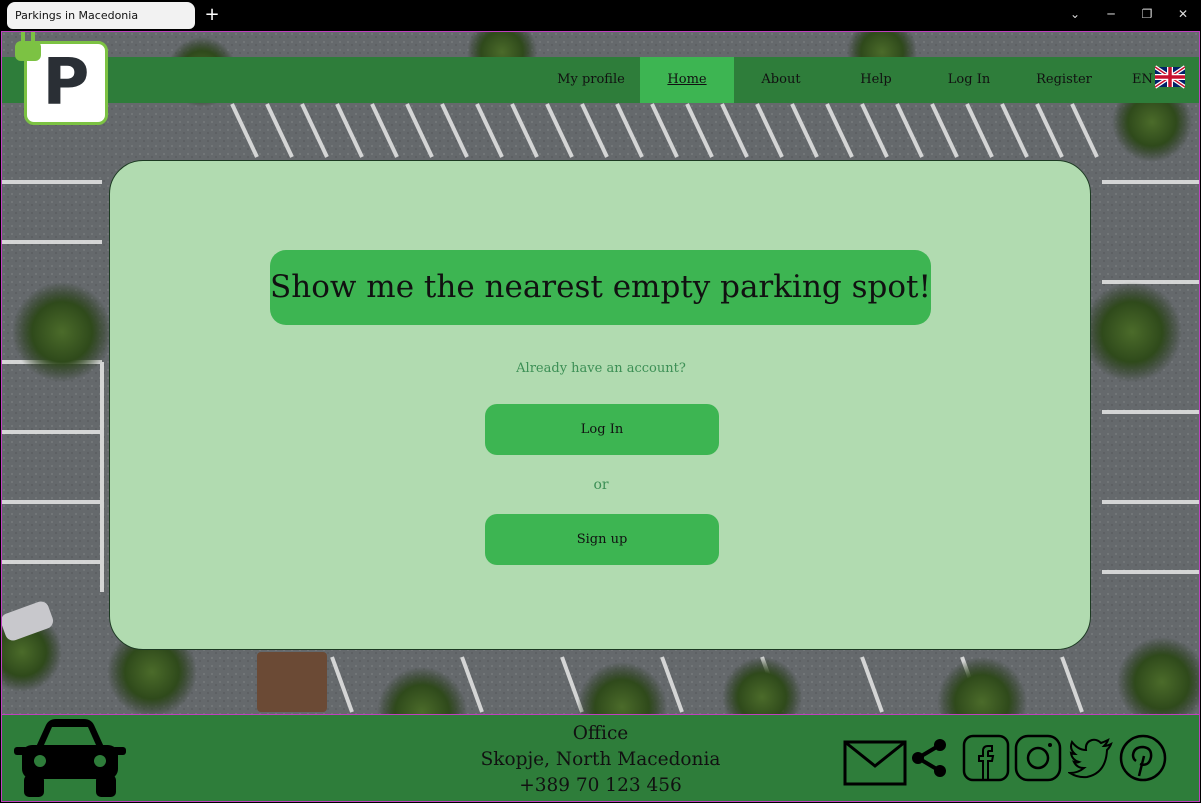 Image resolution: width=1201 pixels, height=803 pixels. Describe the element at coordinates (600, 15) in the screenshot. I see `browser-chrome: Parkings in Macedonia + ⌄ ─ ❐ ✕` at that location.